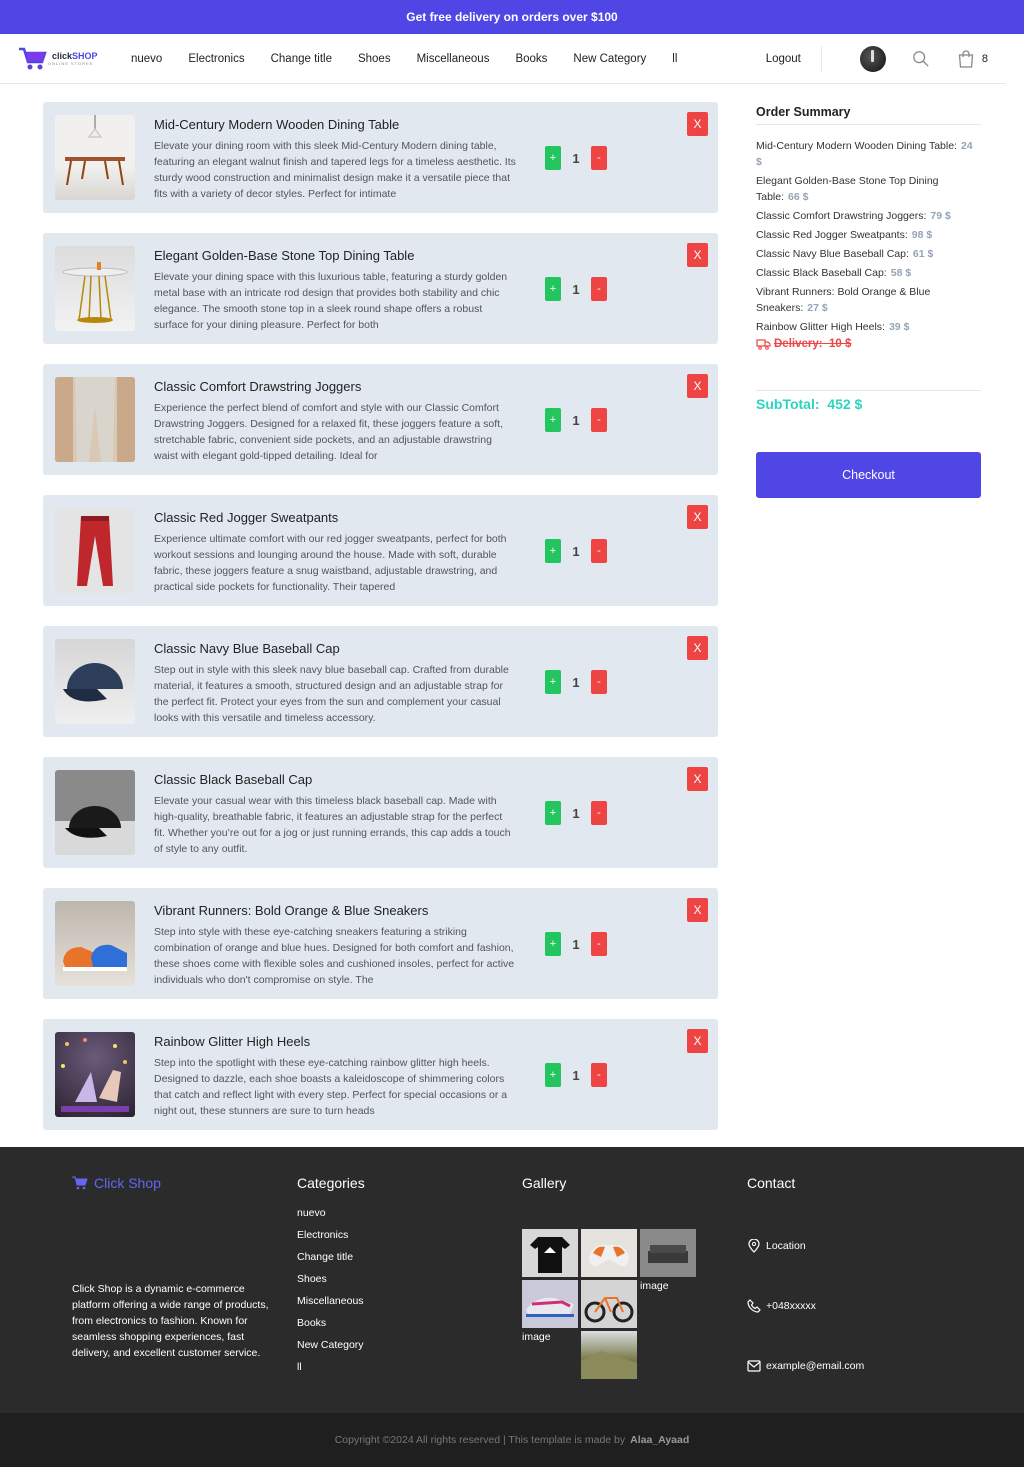 This screenshot has height=1467, width=1024. I want to click on nav-item-ll: ll, so click(674, 59).